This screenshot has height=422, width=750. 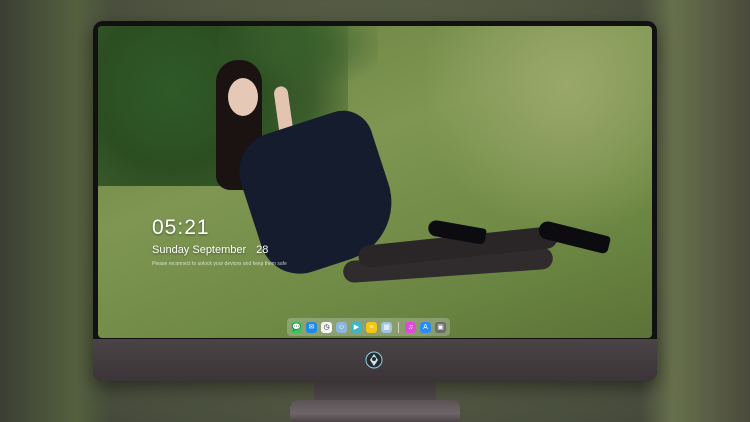 What do you see at coordinates (371, 327) in the screenshot?
I see `notes-icon: ≡` at bounding box center [371, 327].